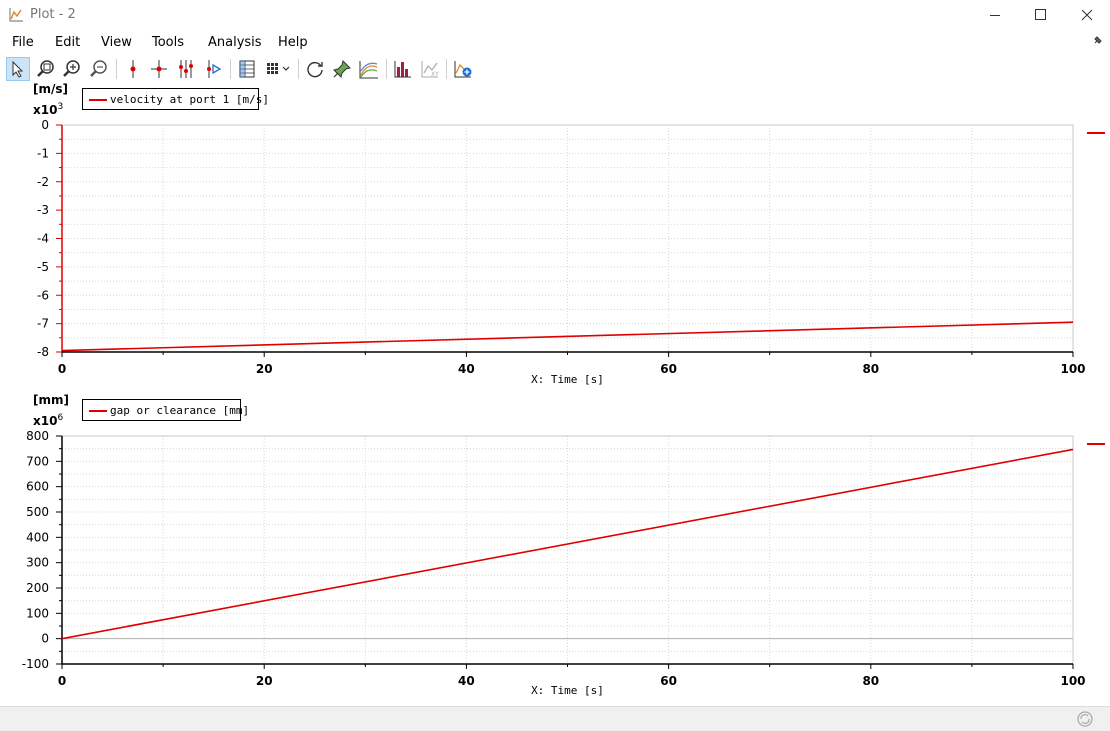 The height and width of the screenshot is (731, 1110). Describe the element at coordinates (50, 89) in the screenshot. I see `y-unit-label: [m/s]` at that location.